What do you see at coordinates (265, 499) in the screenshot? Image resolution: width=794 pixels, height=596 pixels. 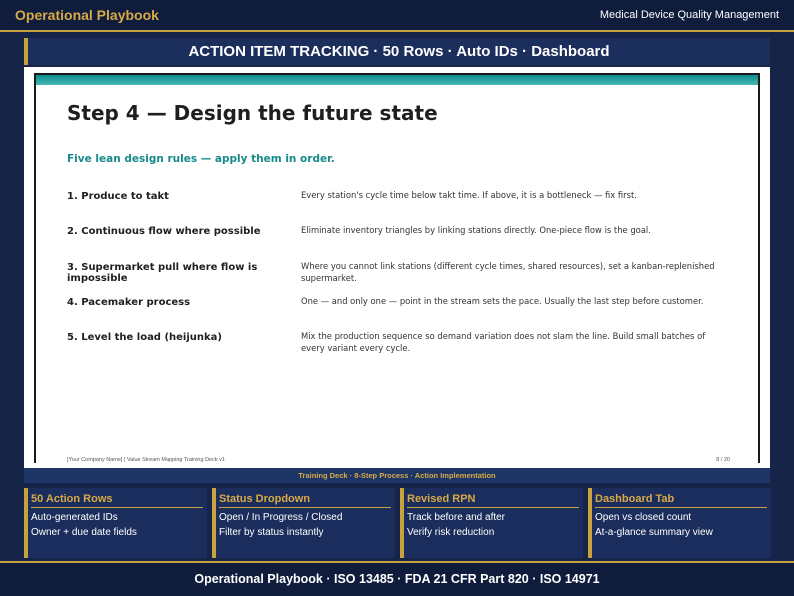 I see `card-title: Status Dropdown` at bounding box center [265, 499].